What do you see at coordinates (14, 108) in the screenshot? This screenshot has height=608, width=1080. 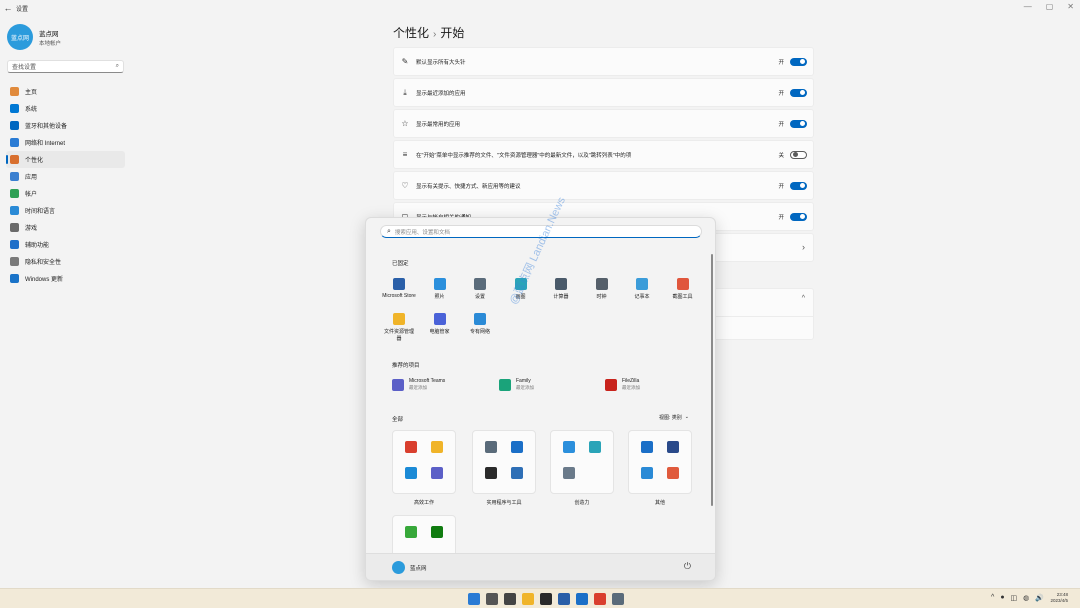 I see `monitor-icon` at bounding box center [14, 108].